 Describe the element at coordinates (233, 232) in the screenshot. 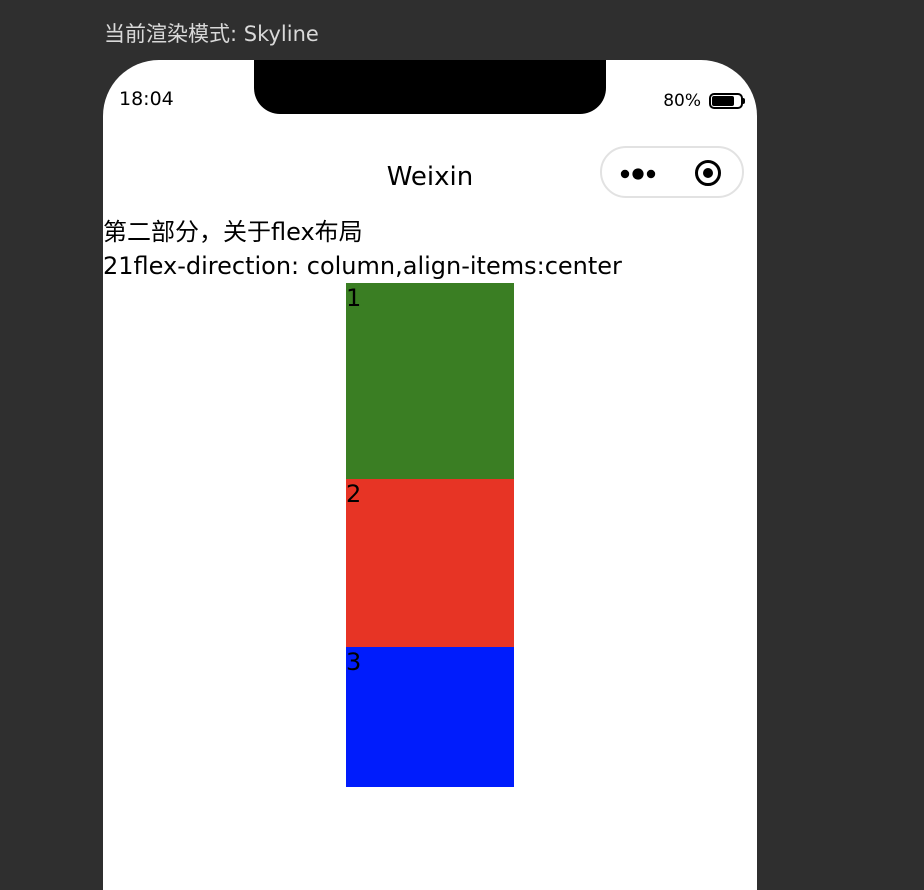

I see `section-title: 第二部分，关于flex布局` at that location.